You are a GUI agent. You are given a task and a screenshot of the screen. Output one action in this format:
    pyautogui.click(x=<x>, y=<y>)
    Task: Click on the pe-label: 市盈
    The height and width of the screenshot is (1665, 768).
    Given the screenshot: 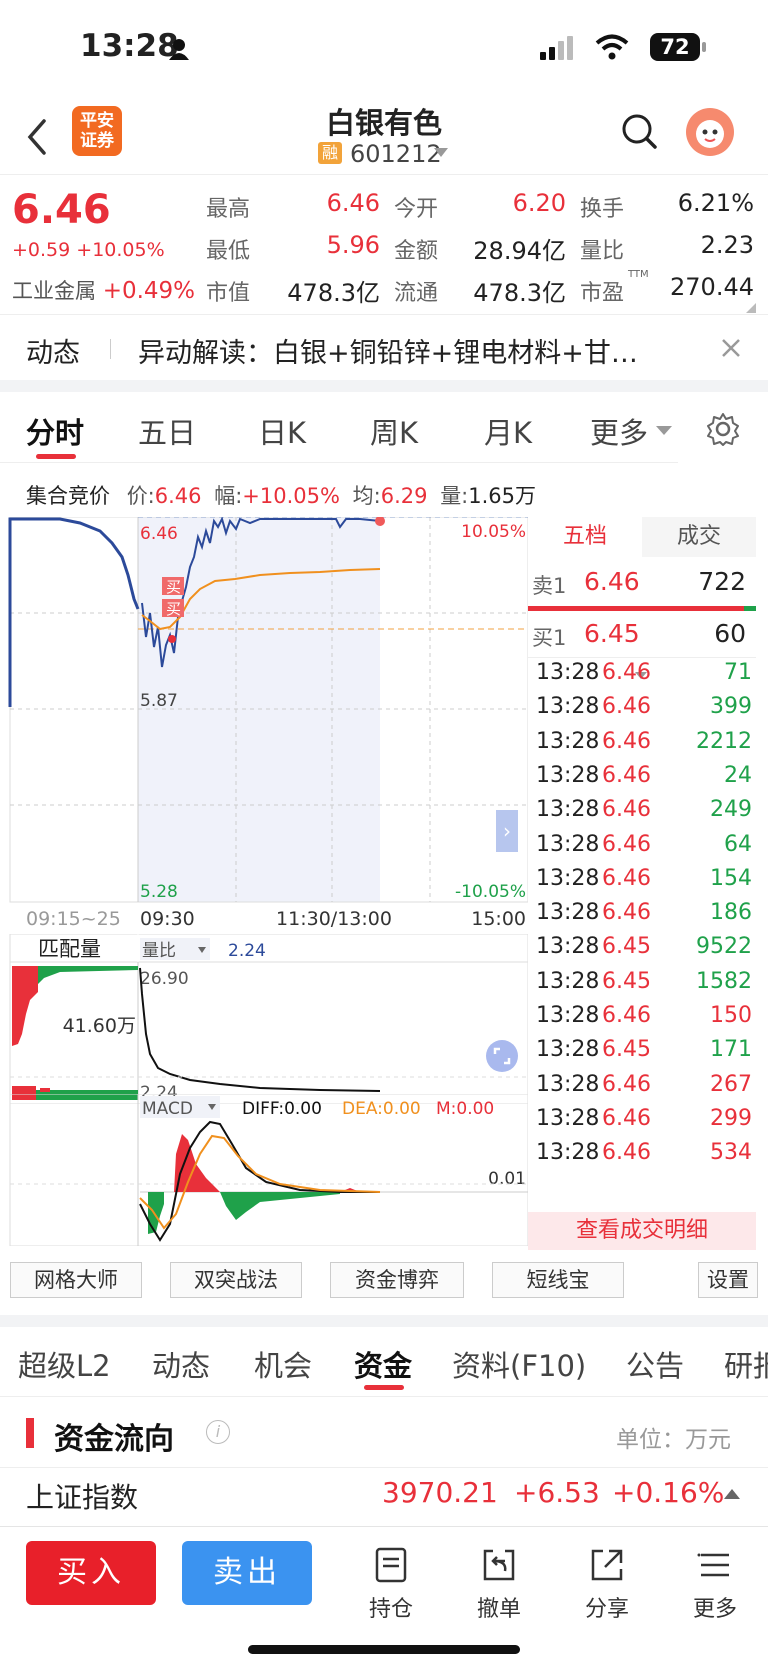 What is the action you would take?
    pyautogui.click(x=602, y=293)
    